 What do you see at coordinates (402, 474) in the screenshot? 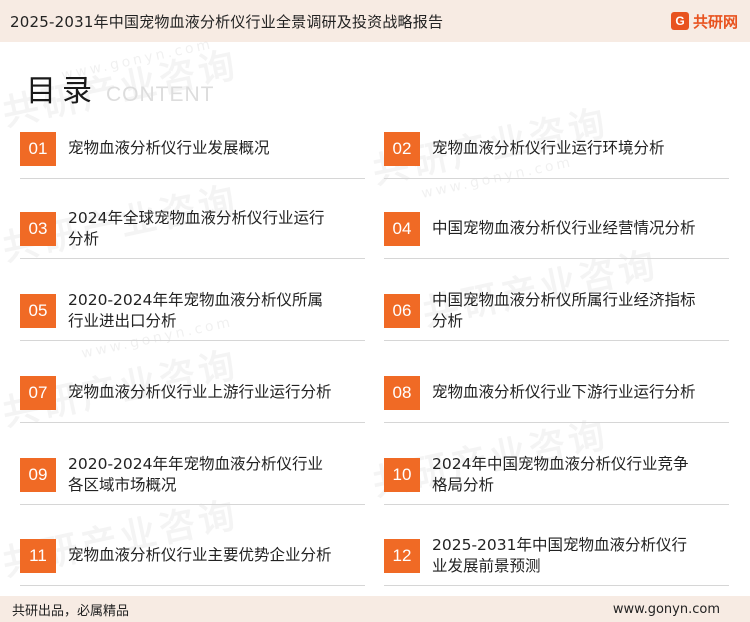
I see `toc-number-badge: 10` at bounding box center [402, 474].